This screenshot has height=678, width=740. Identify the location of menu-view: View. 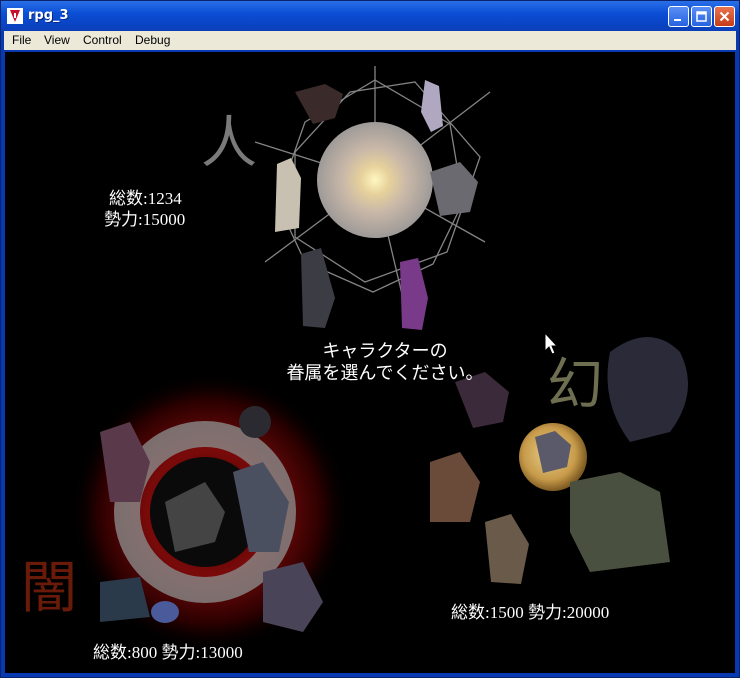
(57, 40).